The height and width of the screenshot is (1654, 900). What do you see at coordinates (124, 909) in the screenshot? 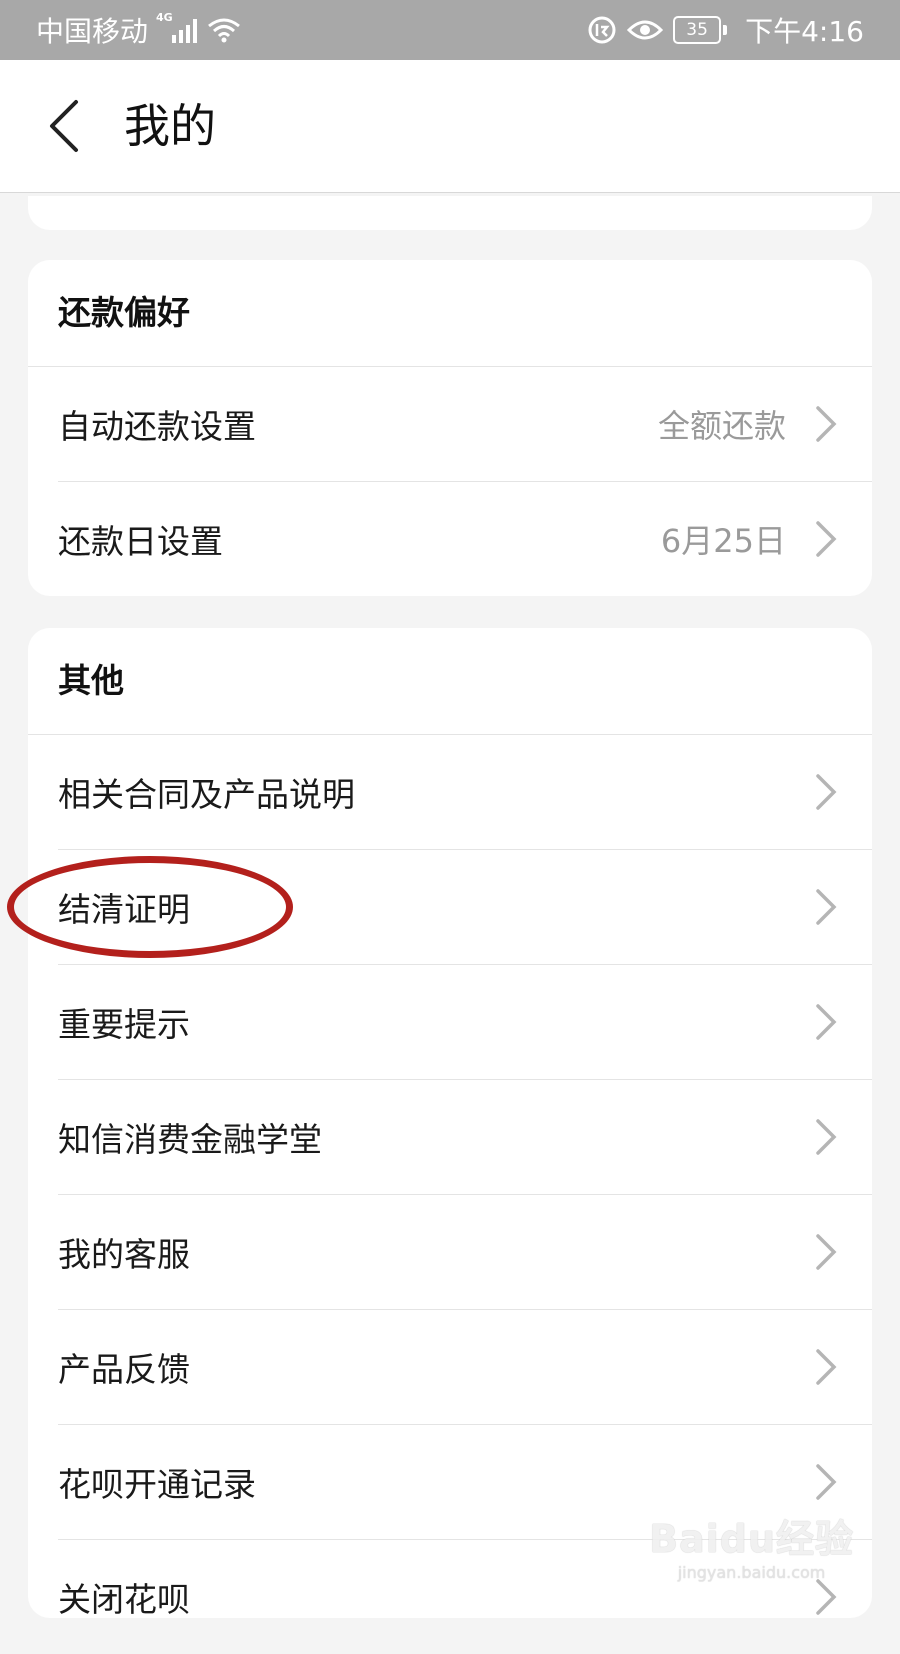
I see `row-label: 结清证明` at bounding box center [124, 909].